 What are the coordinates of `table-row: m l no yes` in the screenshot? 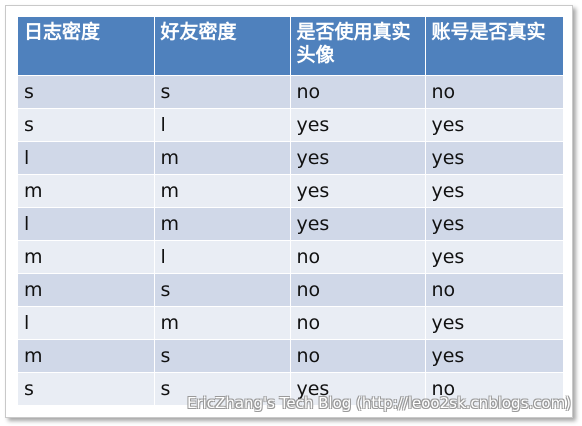 It's located at (290, 256).